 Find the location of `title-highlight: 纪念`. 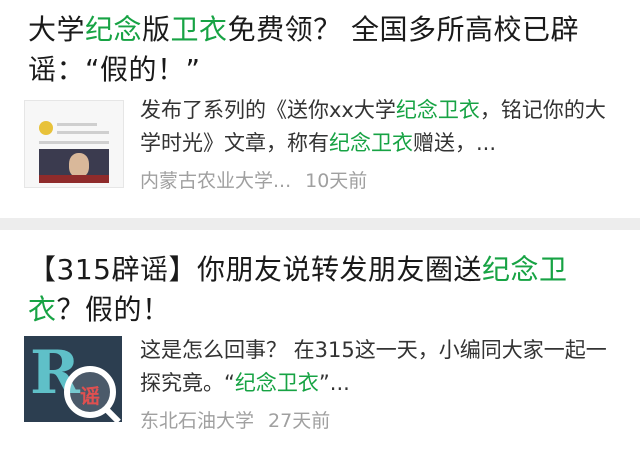

title-highlight: 纪念 is located at coordinates (114, 29).